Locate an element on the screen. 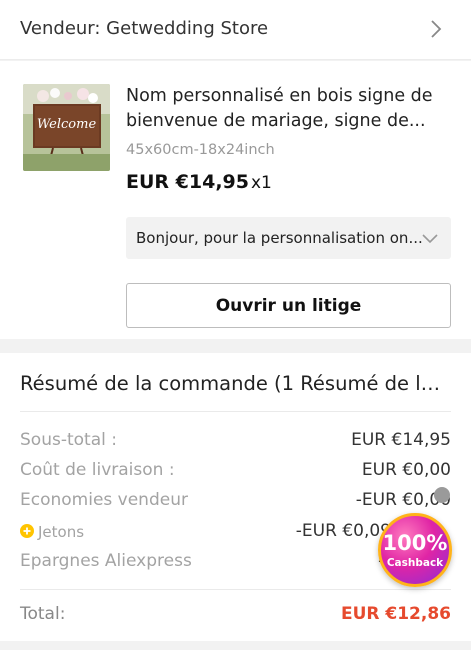 This screenshot has height=650, width=471. chevron-right-icon is located at coordinates (436, 29).